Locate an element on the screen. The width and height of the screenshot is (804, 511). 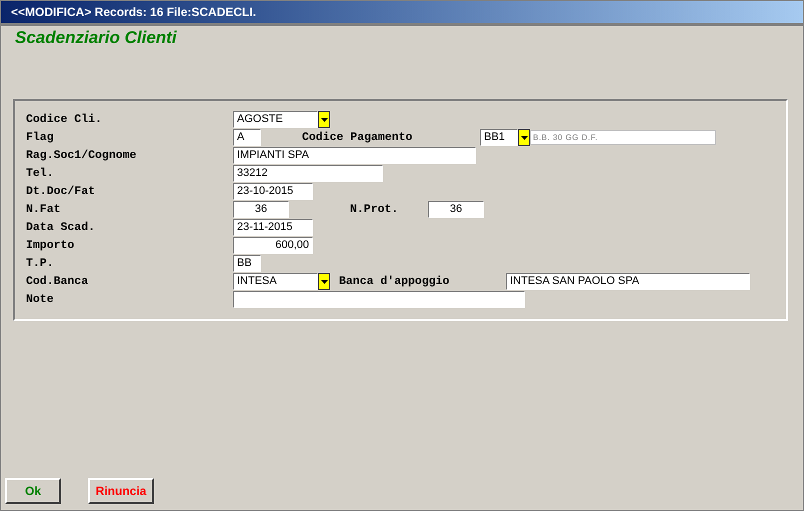
input-field: BB1 is located at coordinates (499, 137).